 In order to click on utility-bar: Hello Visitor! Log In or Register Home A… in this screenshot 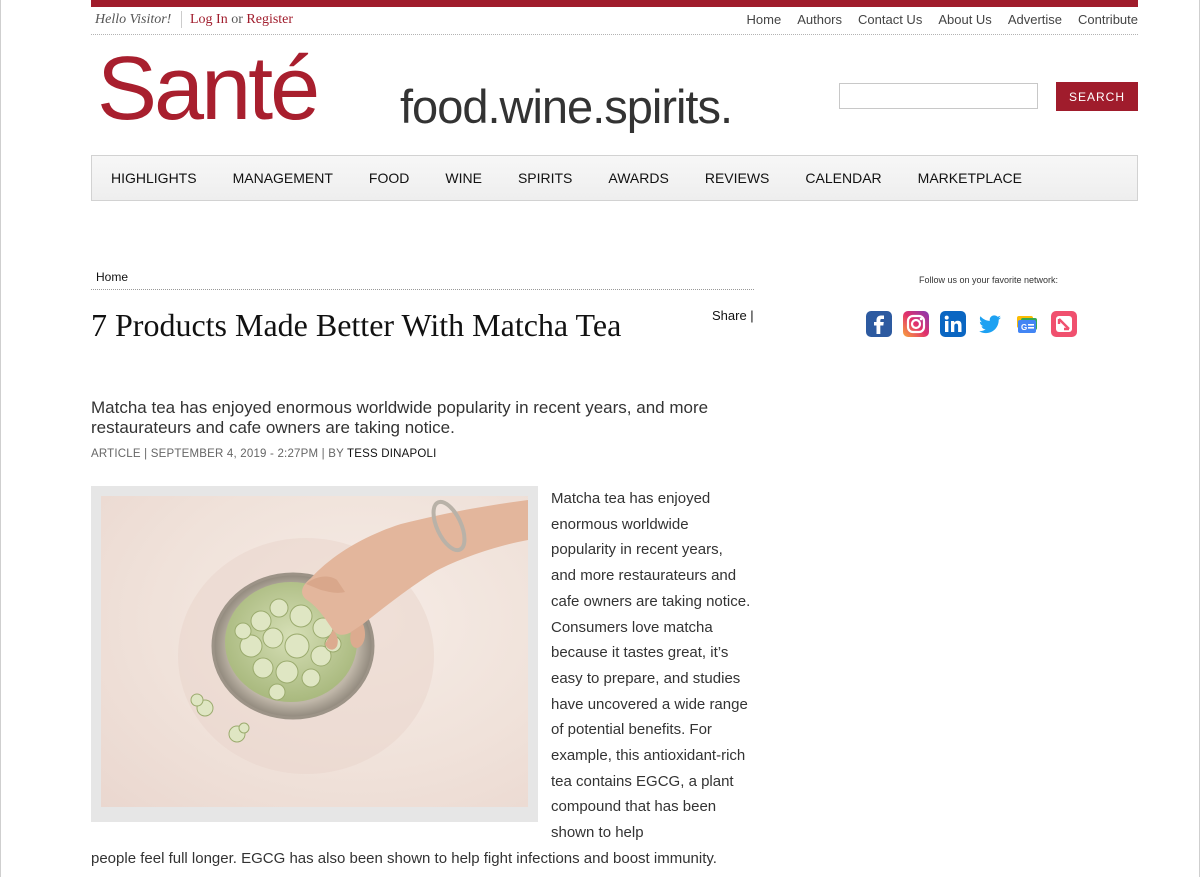, I will do `click(614, 21)`.